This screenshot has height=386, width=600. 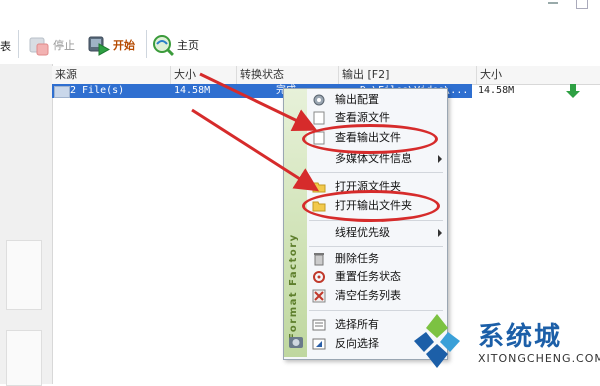 I want to click on column-source: 来源, so click(x=111, y=75).